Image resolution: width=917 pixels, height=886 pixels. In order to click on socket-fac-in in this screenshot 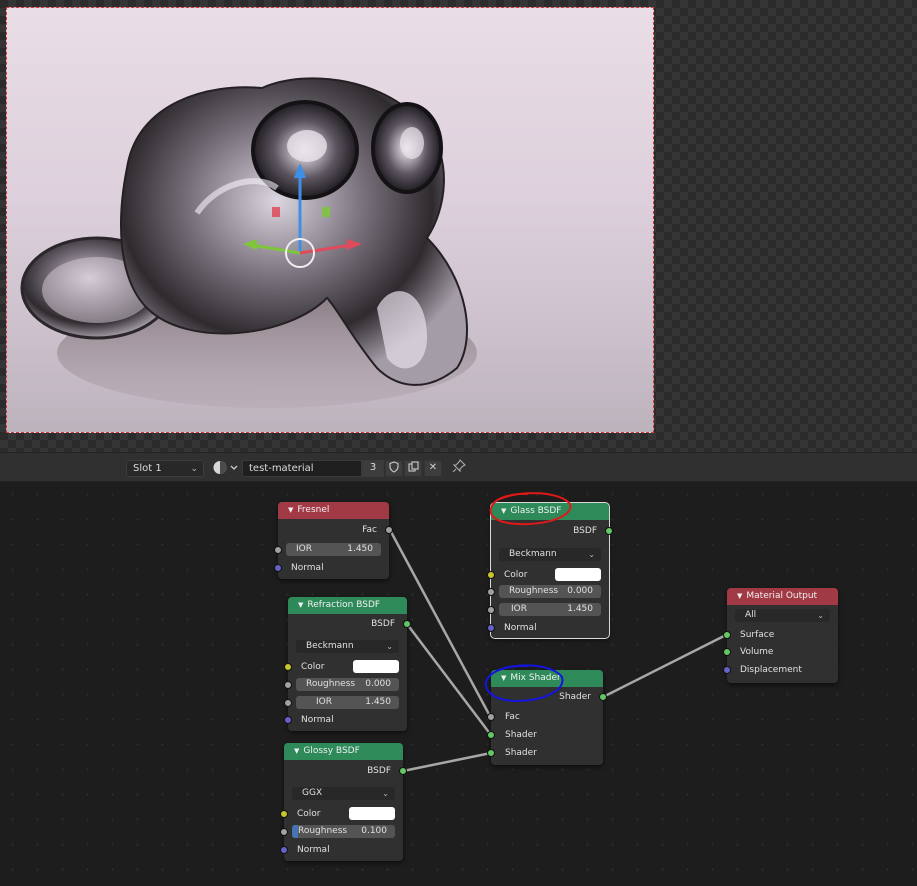, I will do `click(491, 717)`.